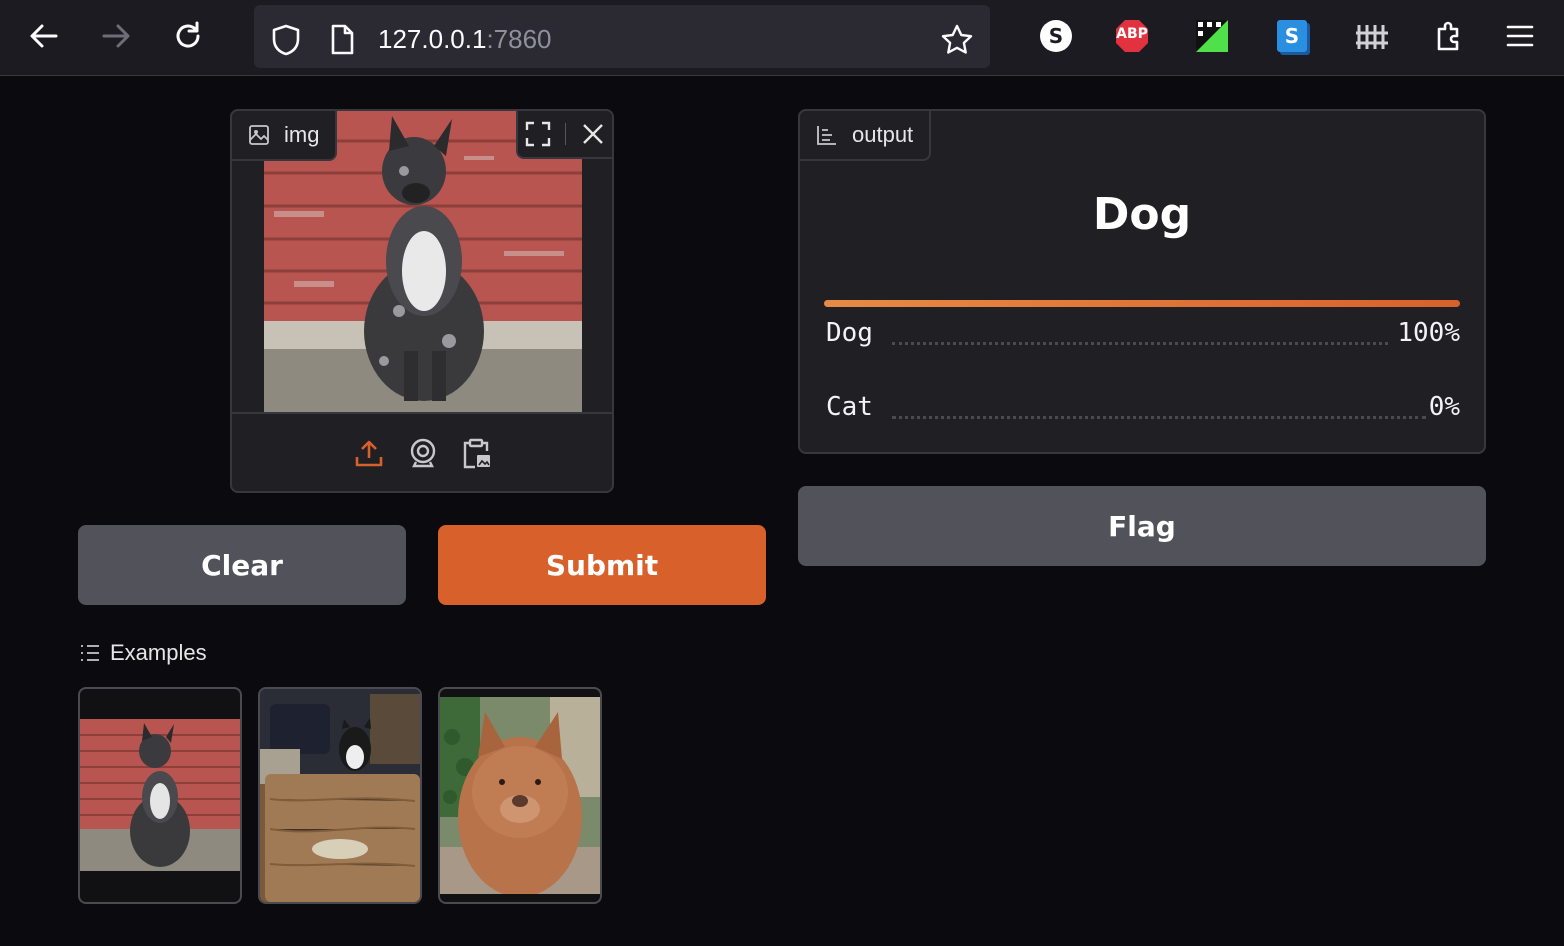 Image resolution: width=1564 pixels, height=946 pixels. I want to click on url-bar: 127.0.0.1:7860, so click(622, 36).